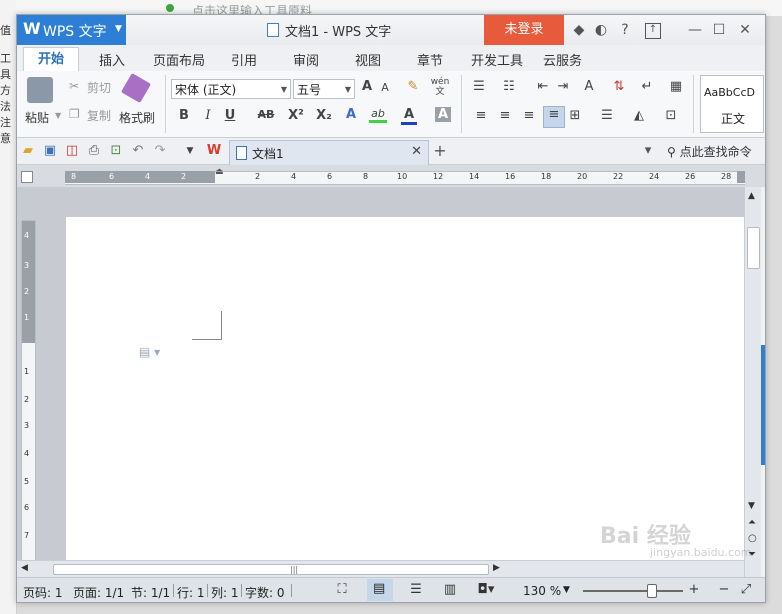 This screenshot has height=614, width=782. What do you see at coordinates (219, 172) in the screenshot?
I see `indent-marker-icon: ⏏` at bounding box center [219, 172].